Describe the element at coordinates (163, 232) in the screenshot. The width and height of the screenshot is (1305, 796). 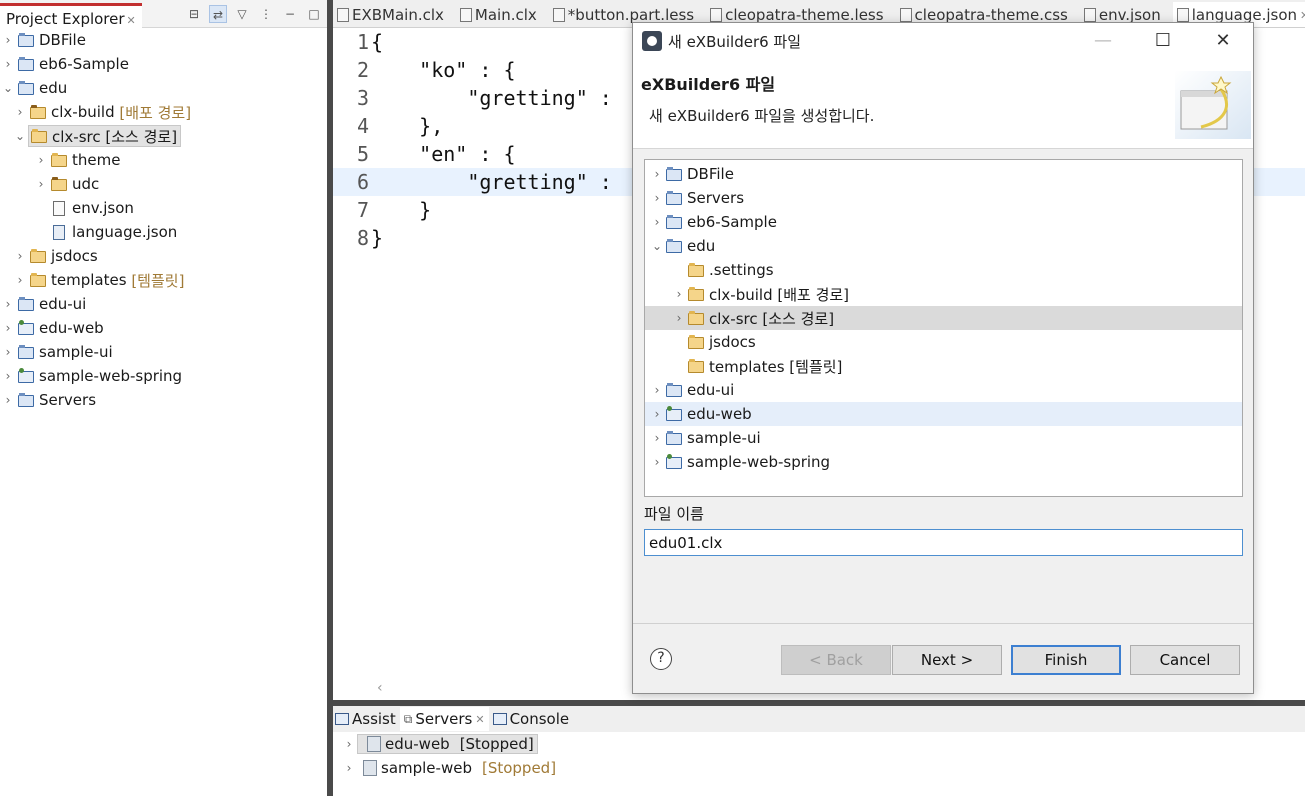
I see `tree-item-language-json: language.json` at that location.